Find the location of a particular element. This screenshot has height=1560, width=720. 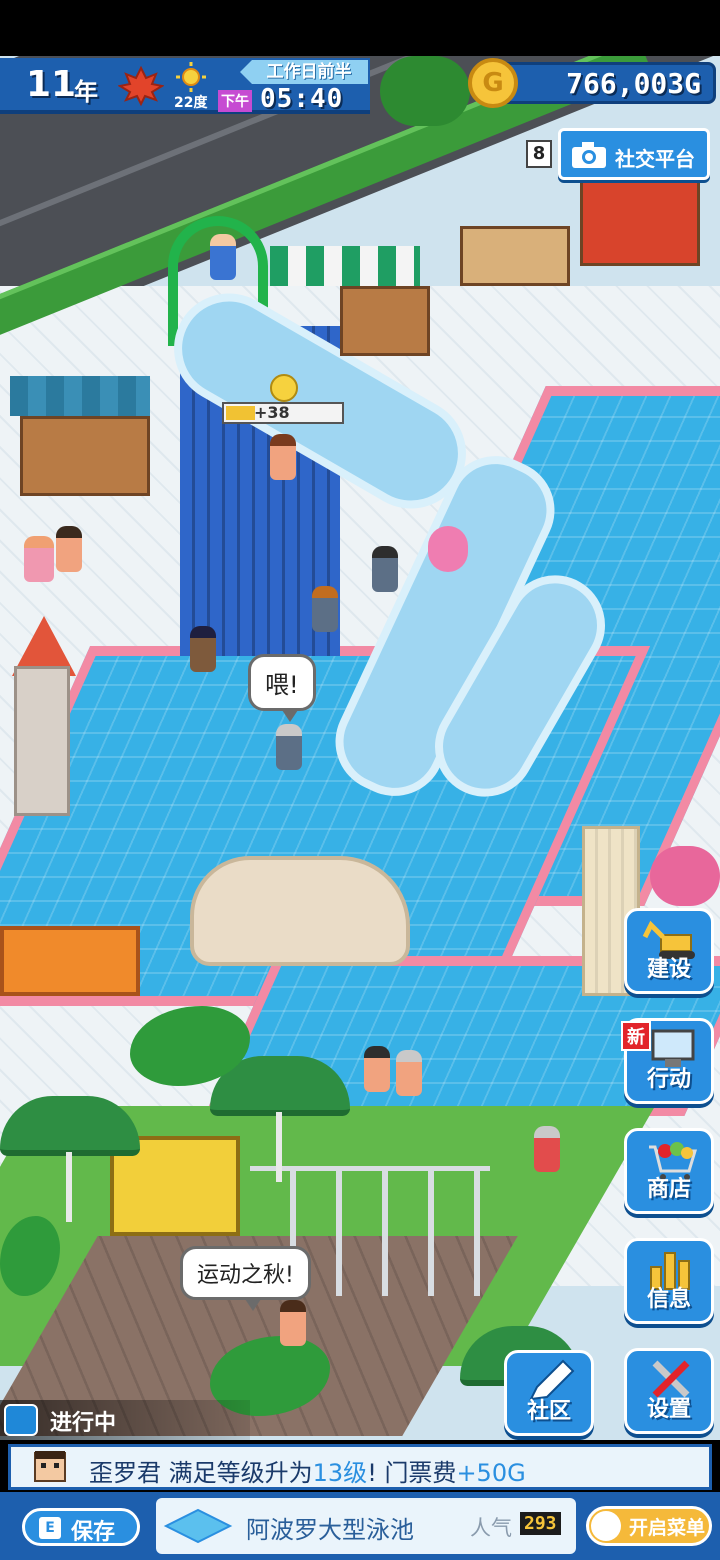

gold-coin-icon: G is located at coordinates (493, 83).